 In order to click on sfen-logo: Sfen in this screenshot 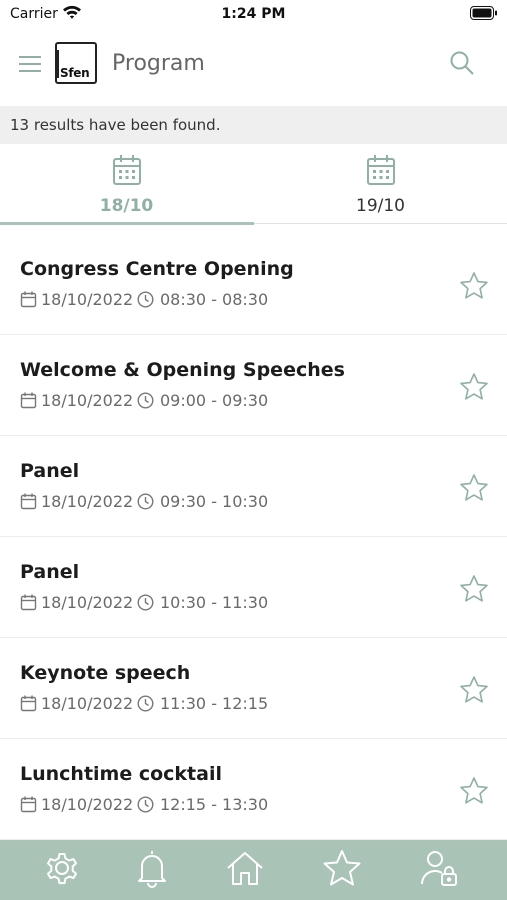, I will do `click(76, 63)`.